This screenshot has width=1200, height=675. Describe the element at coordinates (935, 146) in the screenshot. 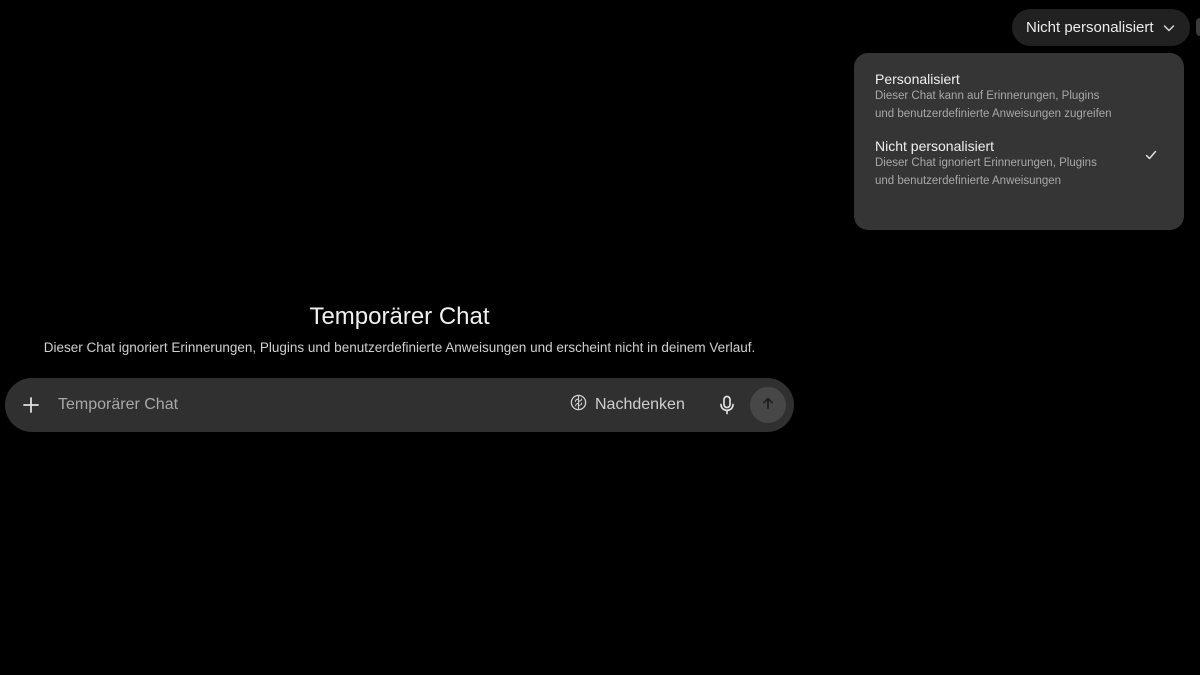

I see `menu-item-title: Nicht personalisiert` at that location.